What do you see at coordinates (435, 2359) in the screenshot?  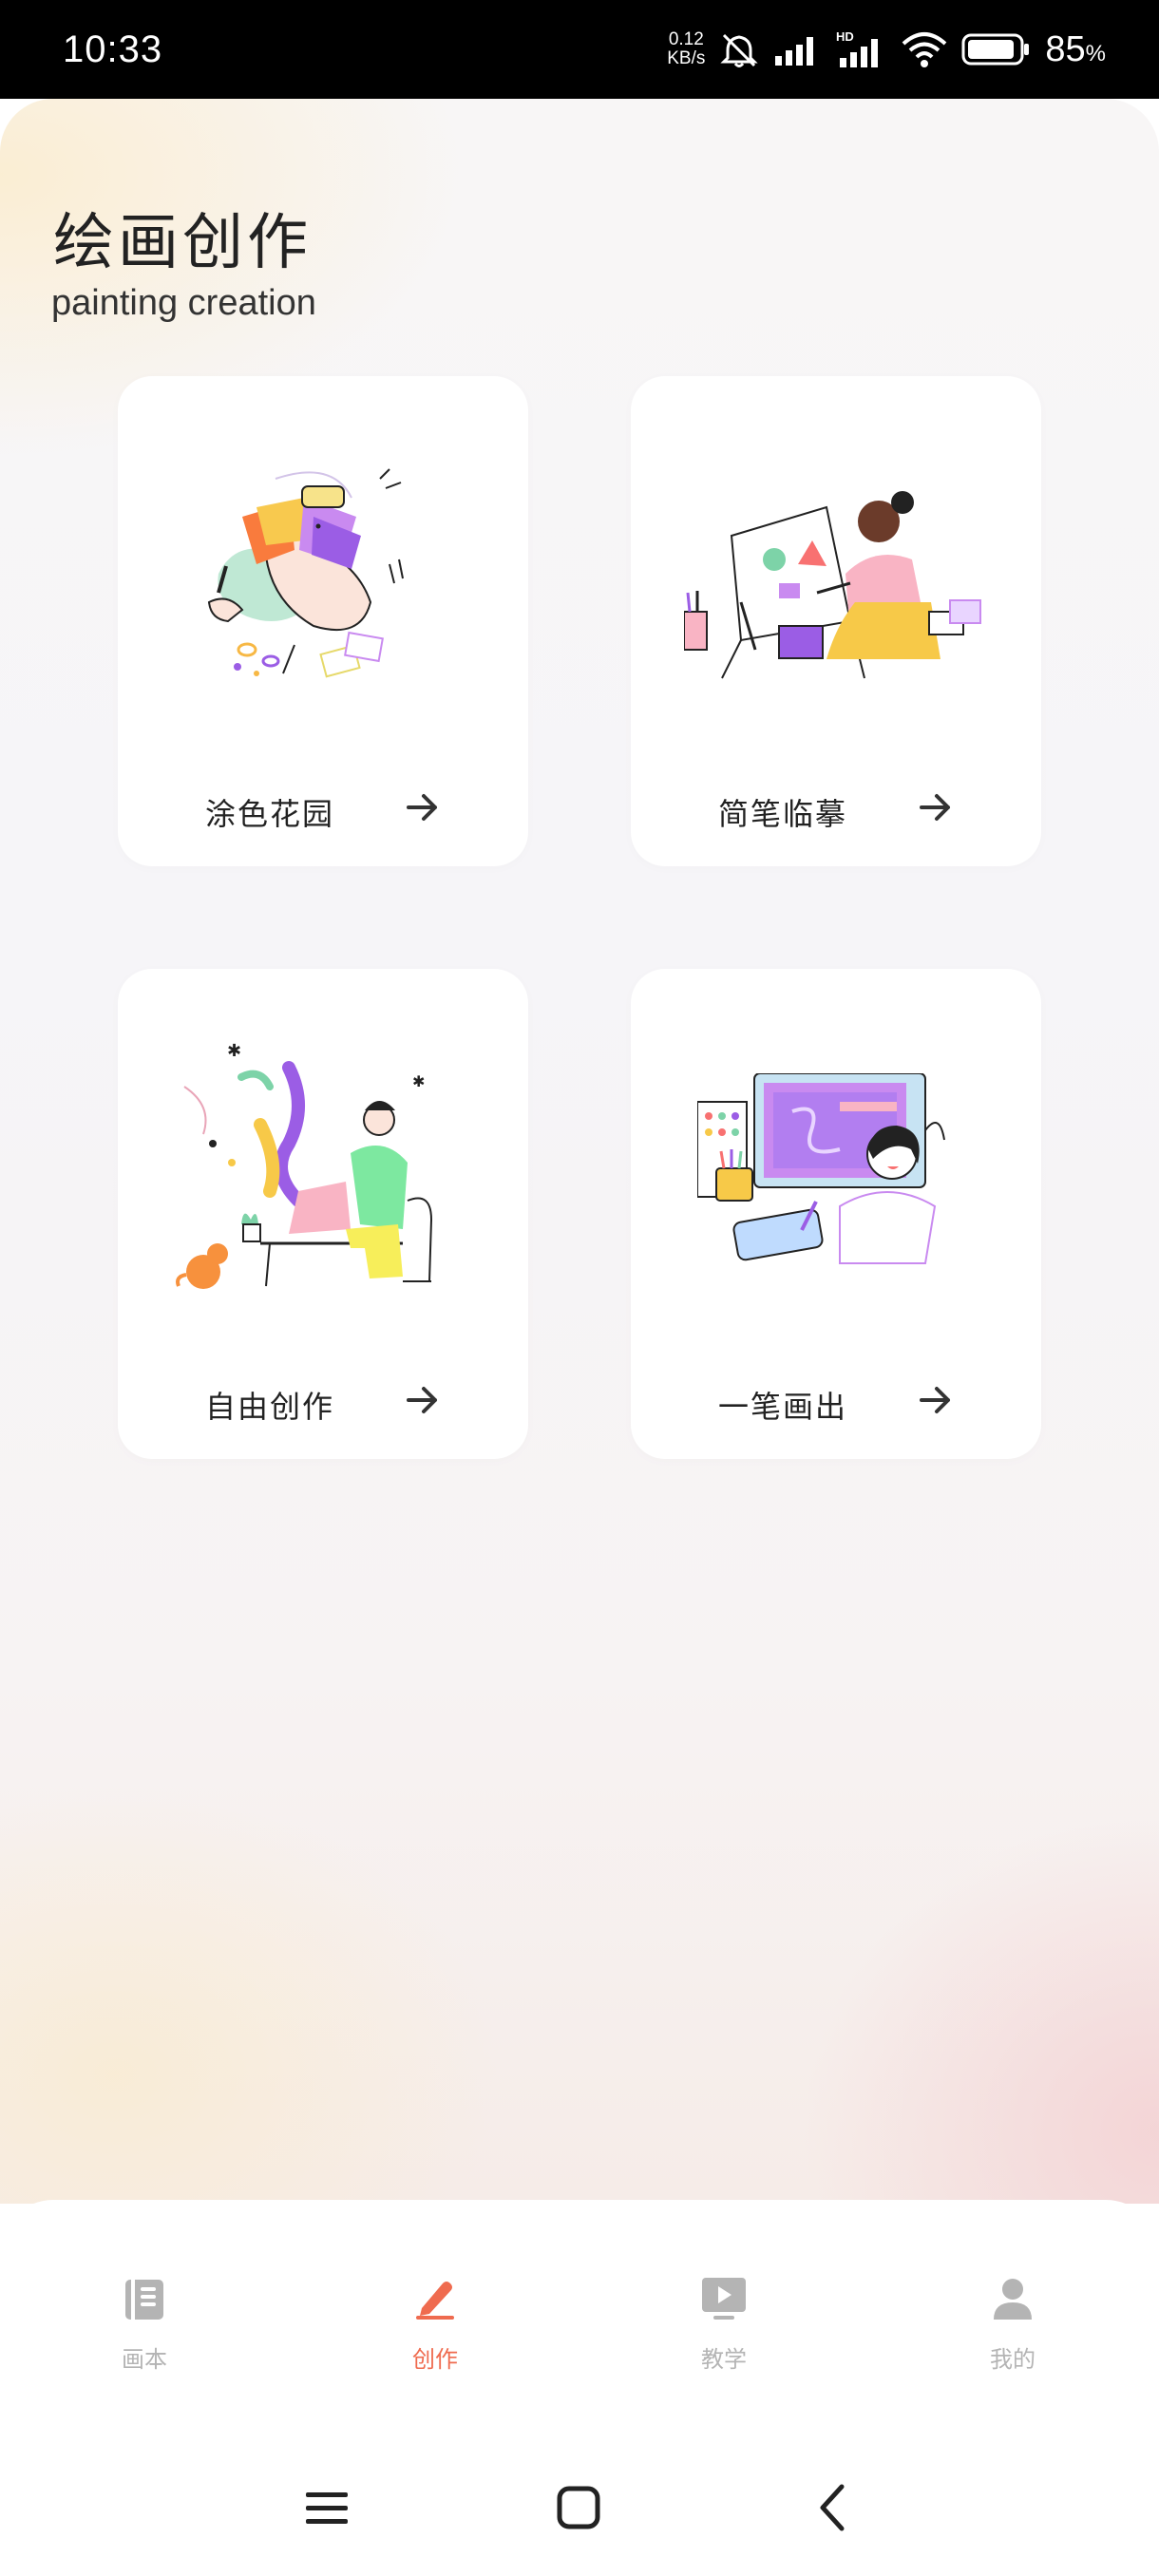 I see `nav-label: 创作` at bounding box center [435, 2359].